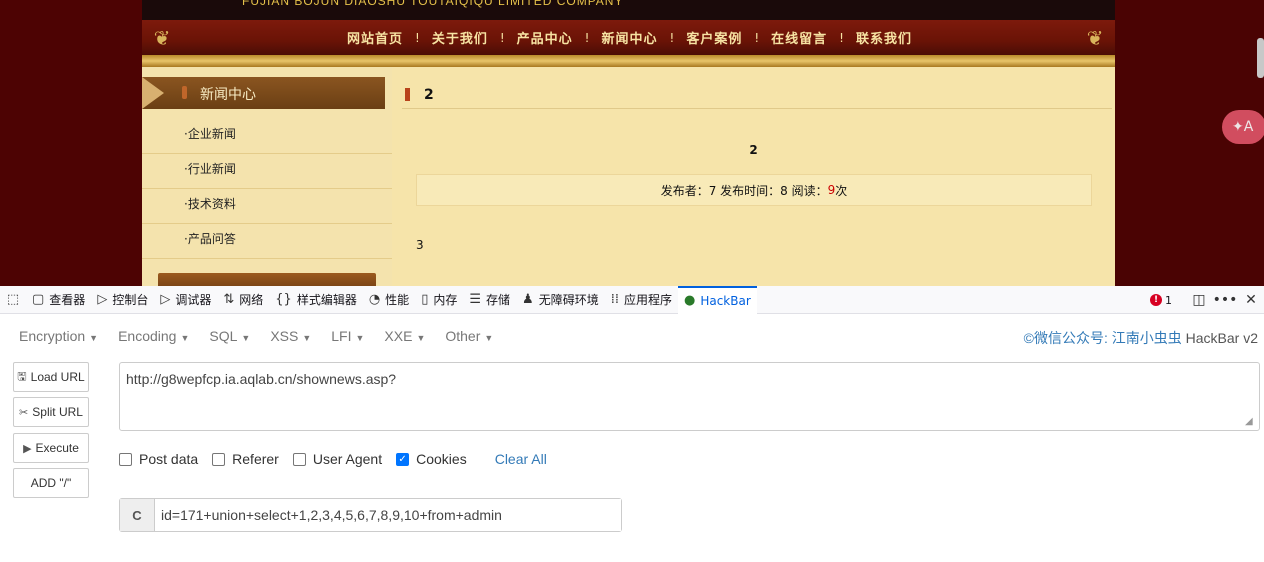 Image resolution: width=1264 pixels, height=562 pixels. What do you see at coordinates (431, 459) in the screenshot?
I see `cookies-option: ✓ Cookies` at bounding box center [431, 459].